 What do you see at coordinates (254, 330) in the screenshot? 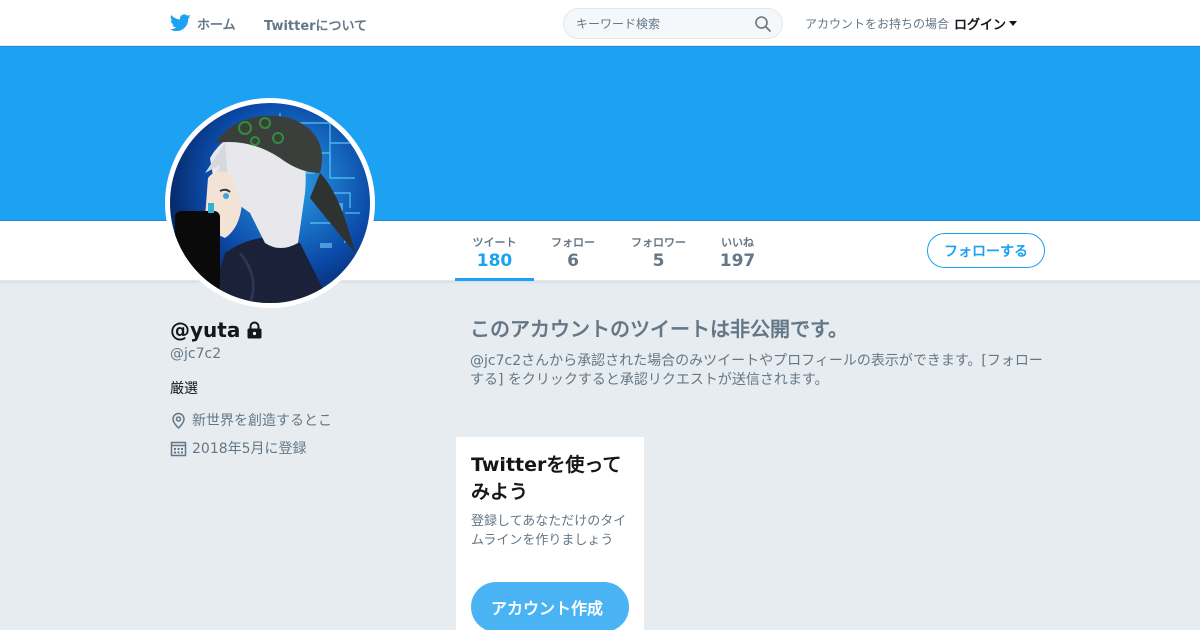
I see `lock-icon` at bounding box center [254, 330].